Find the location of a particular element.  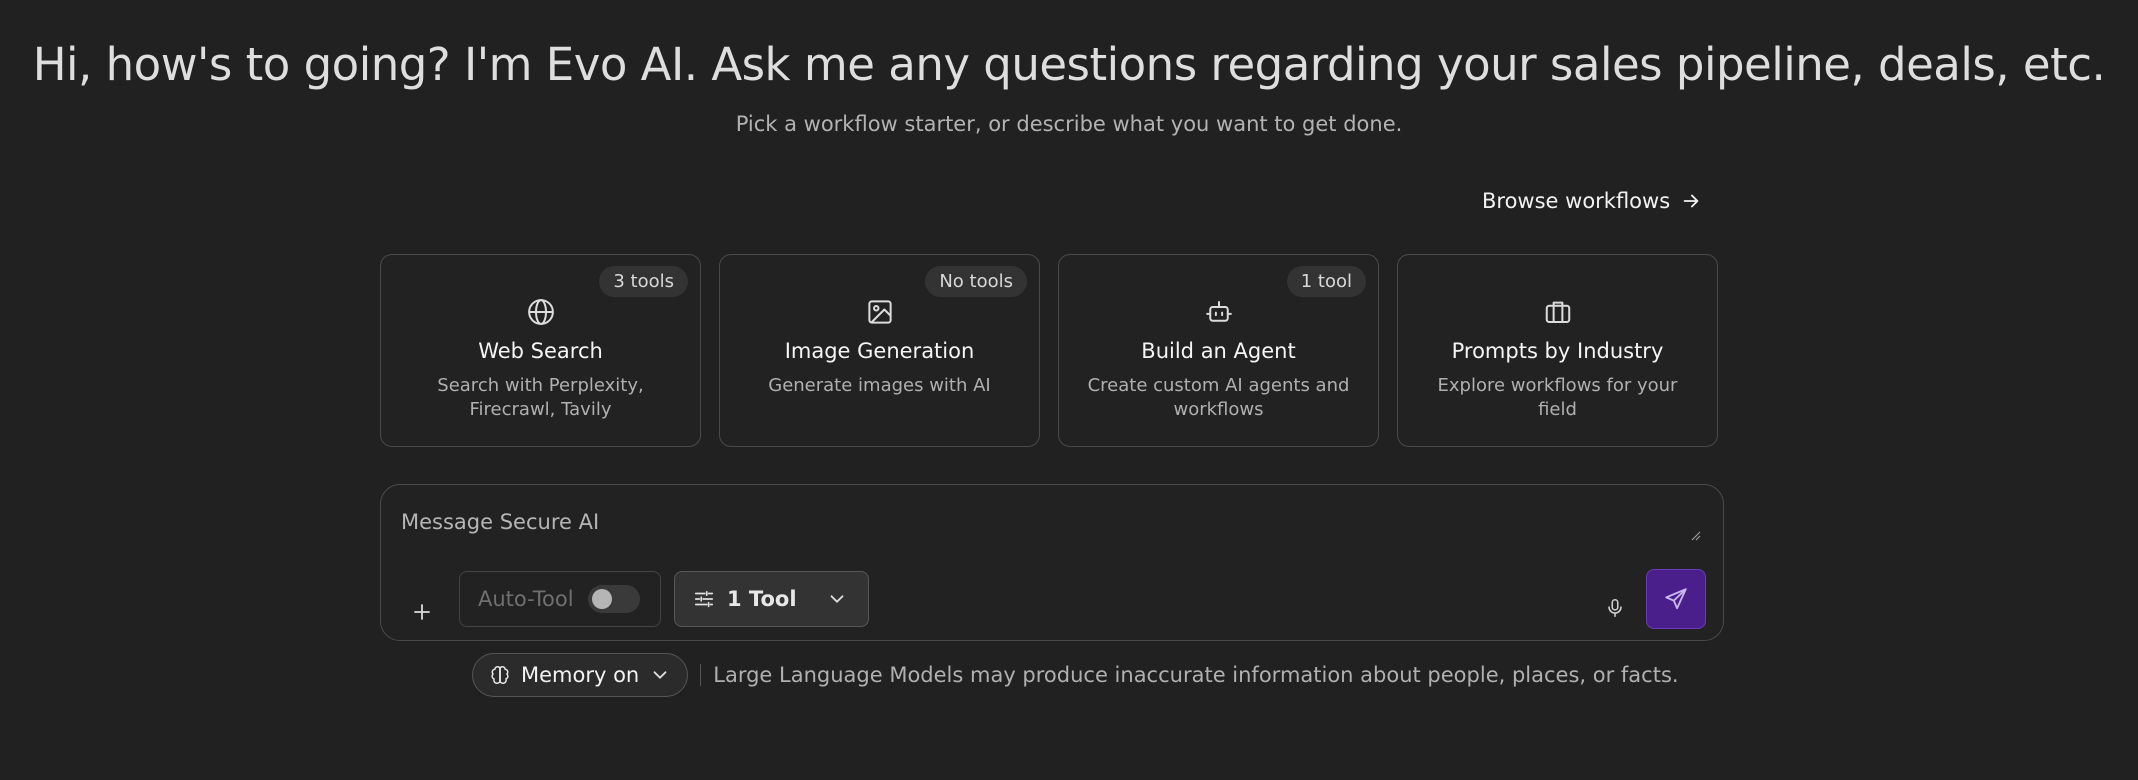

browse-workflows-label: Browse workflows is located at coordinates (1576, 201).